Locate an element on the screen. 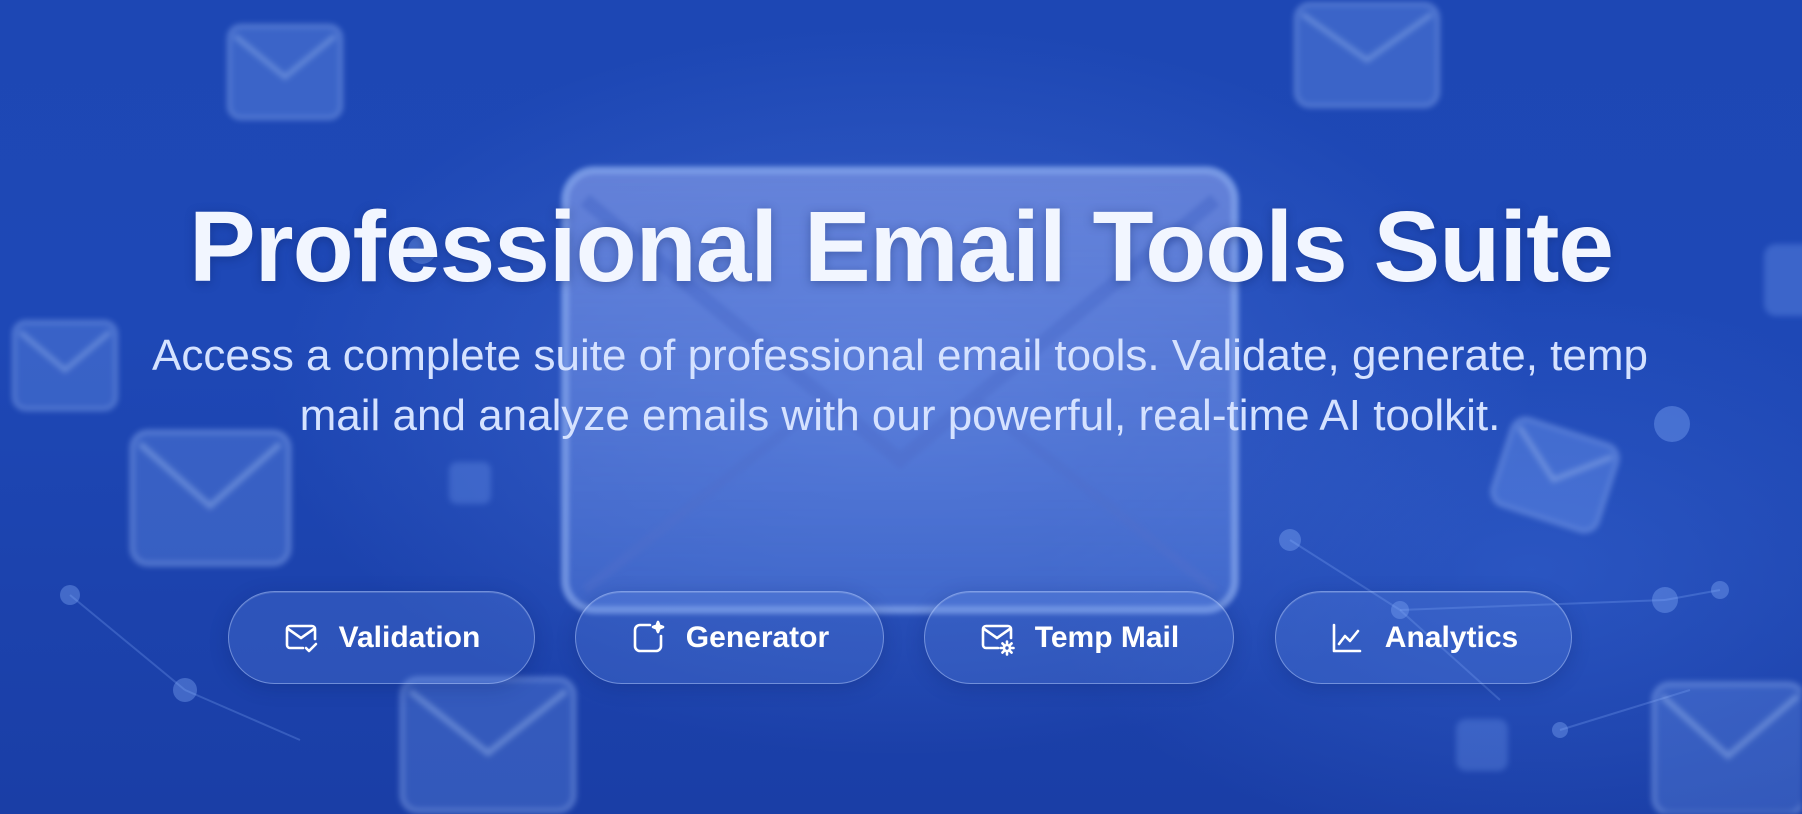  mail-check-icon is located at coordinates (301, 638).